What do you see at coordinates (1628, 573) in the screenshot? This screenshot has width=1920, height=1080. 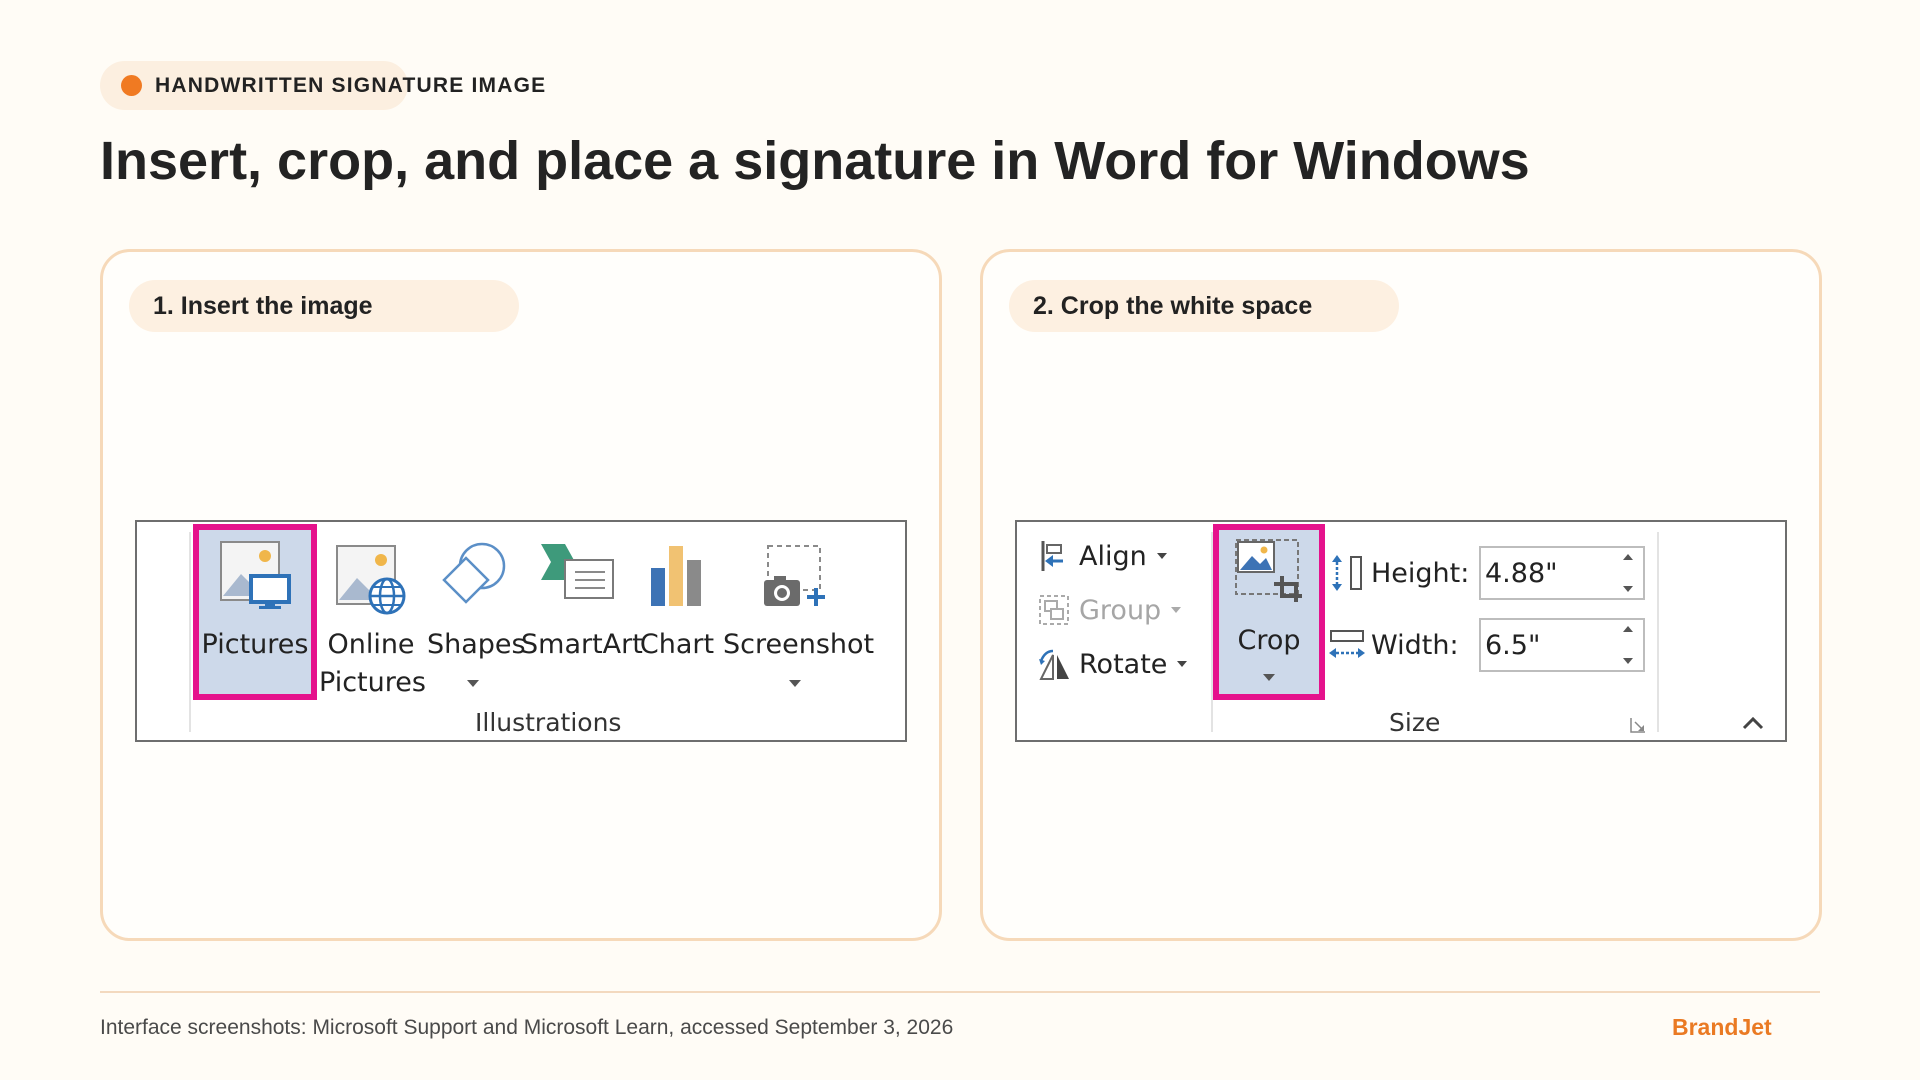 I see `height-spinner` at bounding box center [1628, 573].